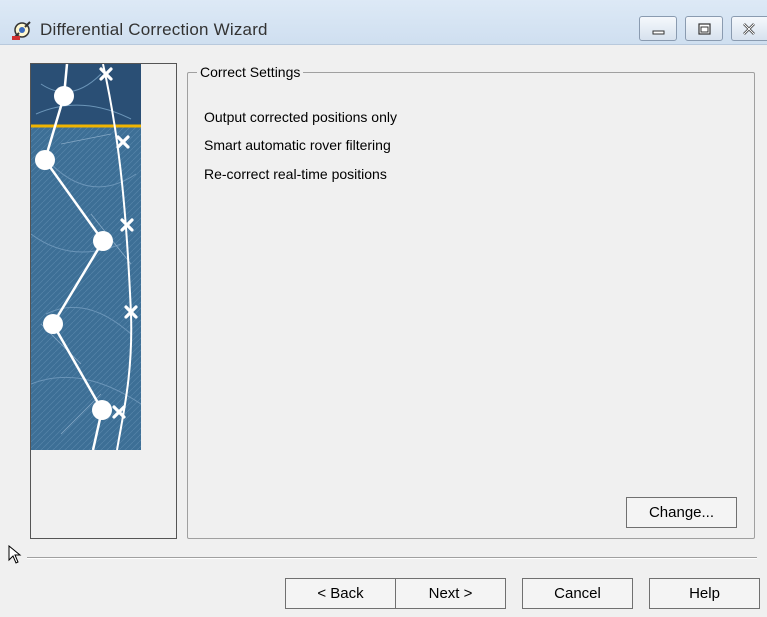  Describe the element at coordinates (340, 593) in the screenshot. I see `back-button: < Back` at that location.